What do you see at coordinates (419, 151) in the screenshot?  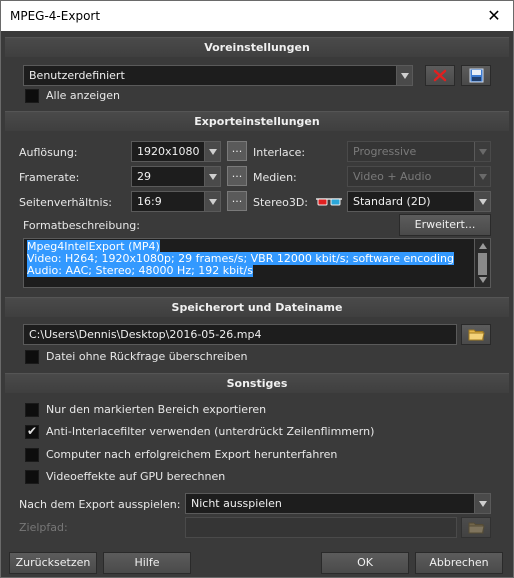 I see `interlace-select: Progressive` at bounding box center [419, 151].